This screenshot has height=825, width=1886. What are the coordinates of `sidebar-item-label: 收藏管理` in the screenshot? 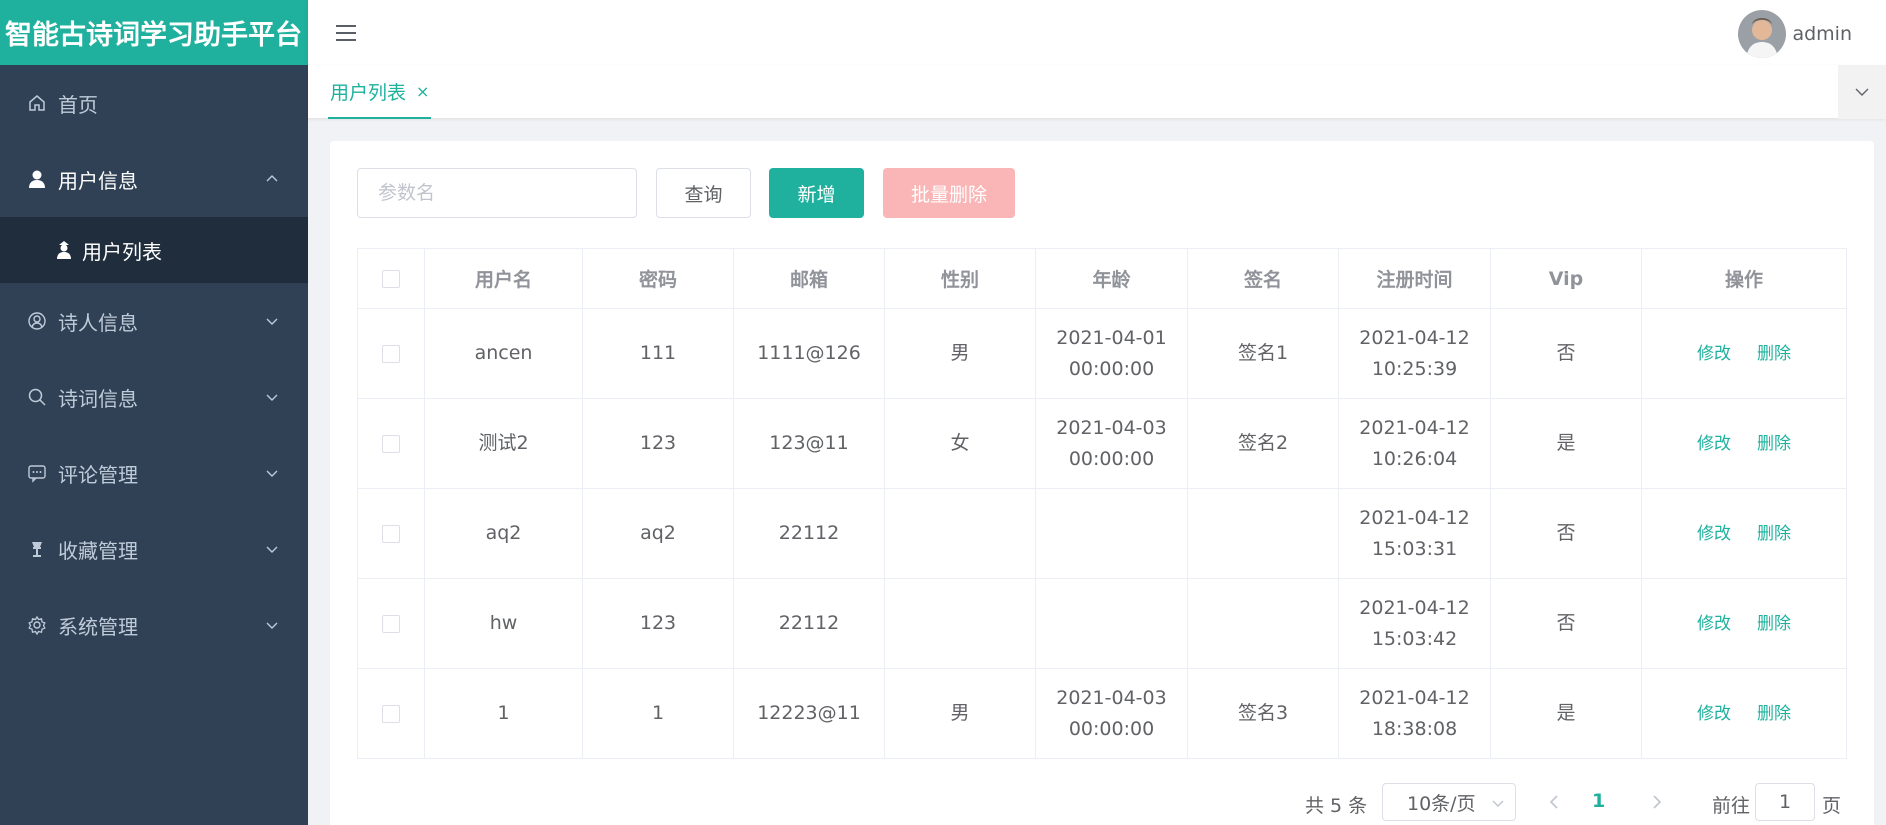 It's located at (98, 550).